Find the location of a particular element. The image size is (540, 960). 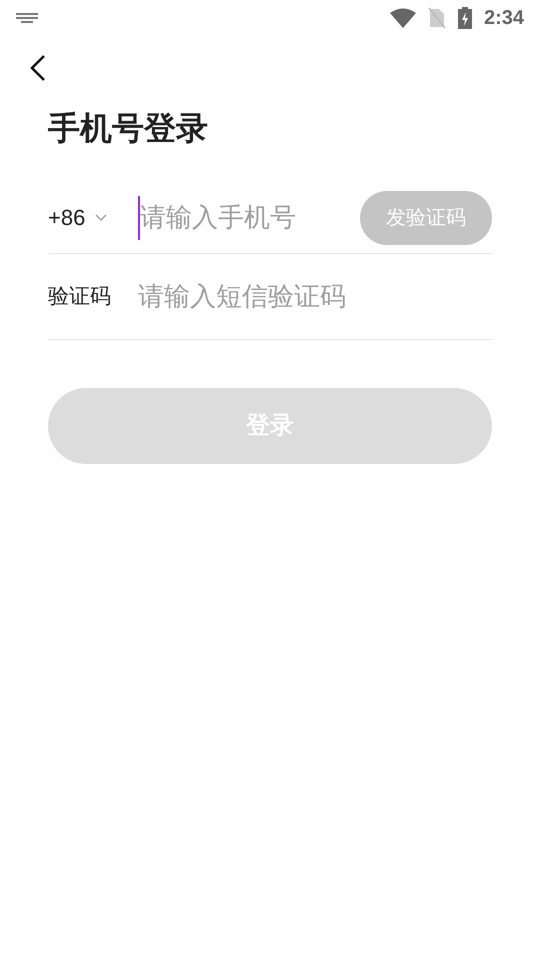

country-code-dropdown: +86 is located at coordinates (93, 217).